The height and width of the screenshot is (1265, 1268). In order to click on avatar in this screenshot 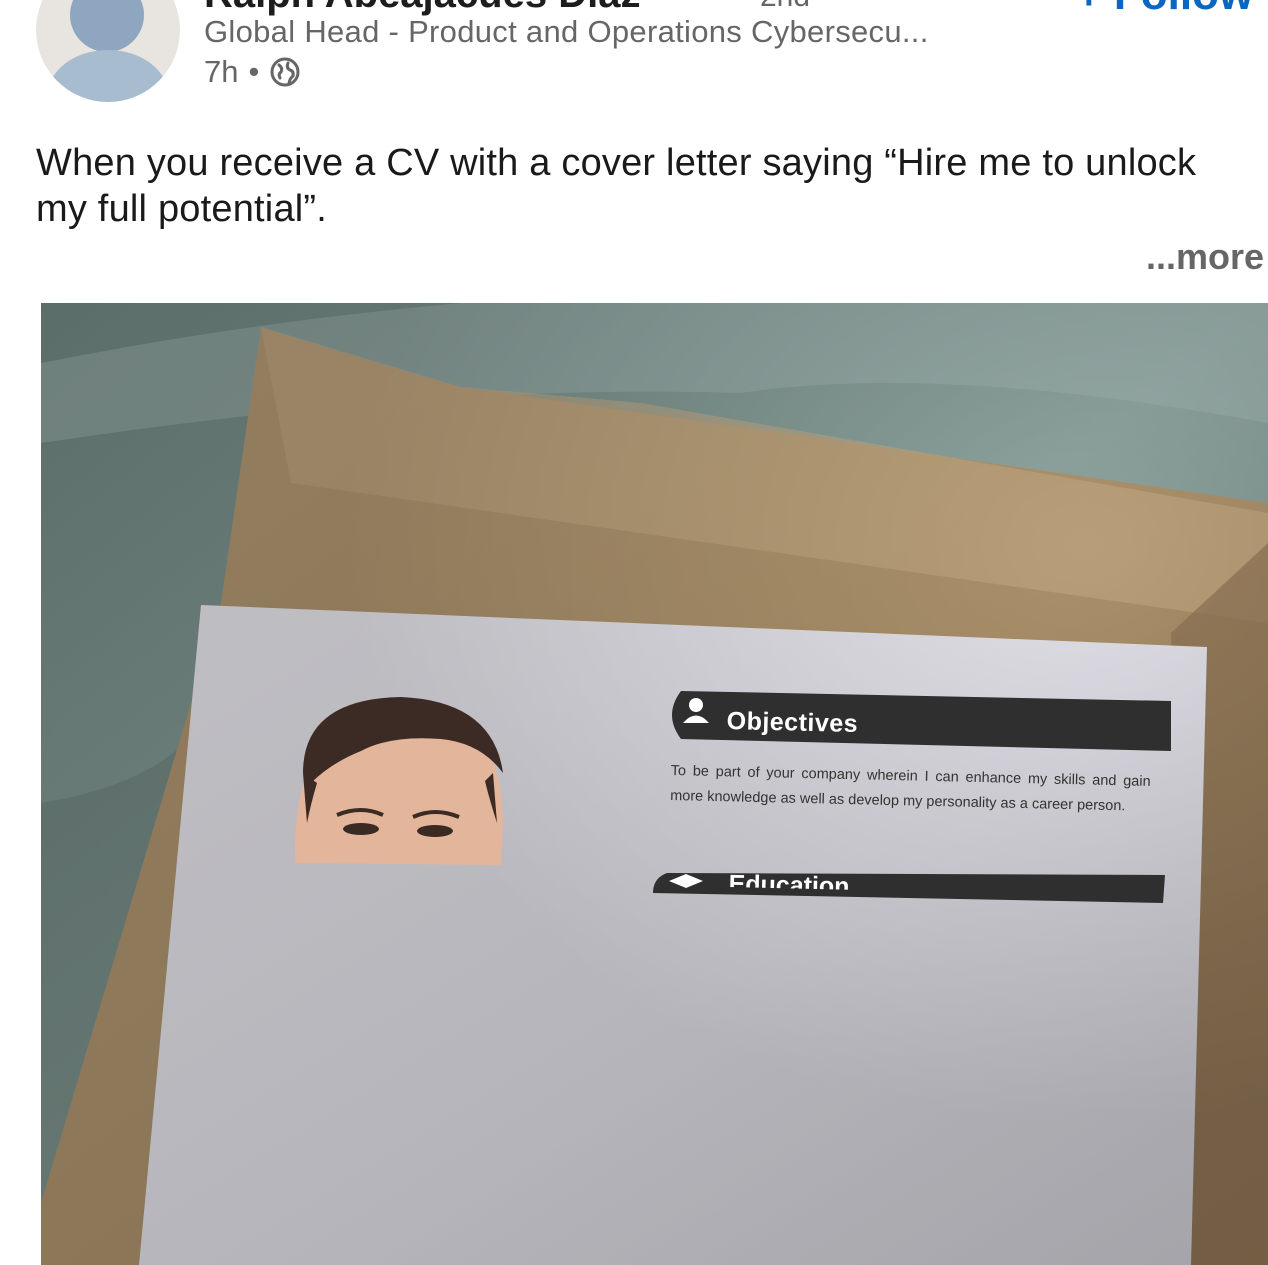, I will do `click(108, 51)`.